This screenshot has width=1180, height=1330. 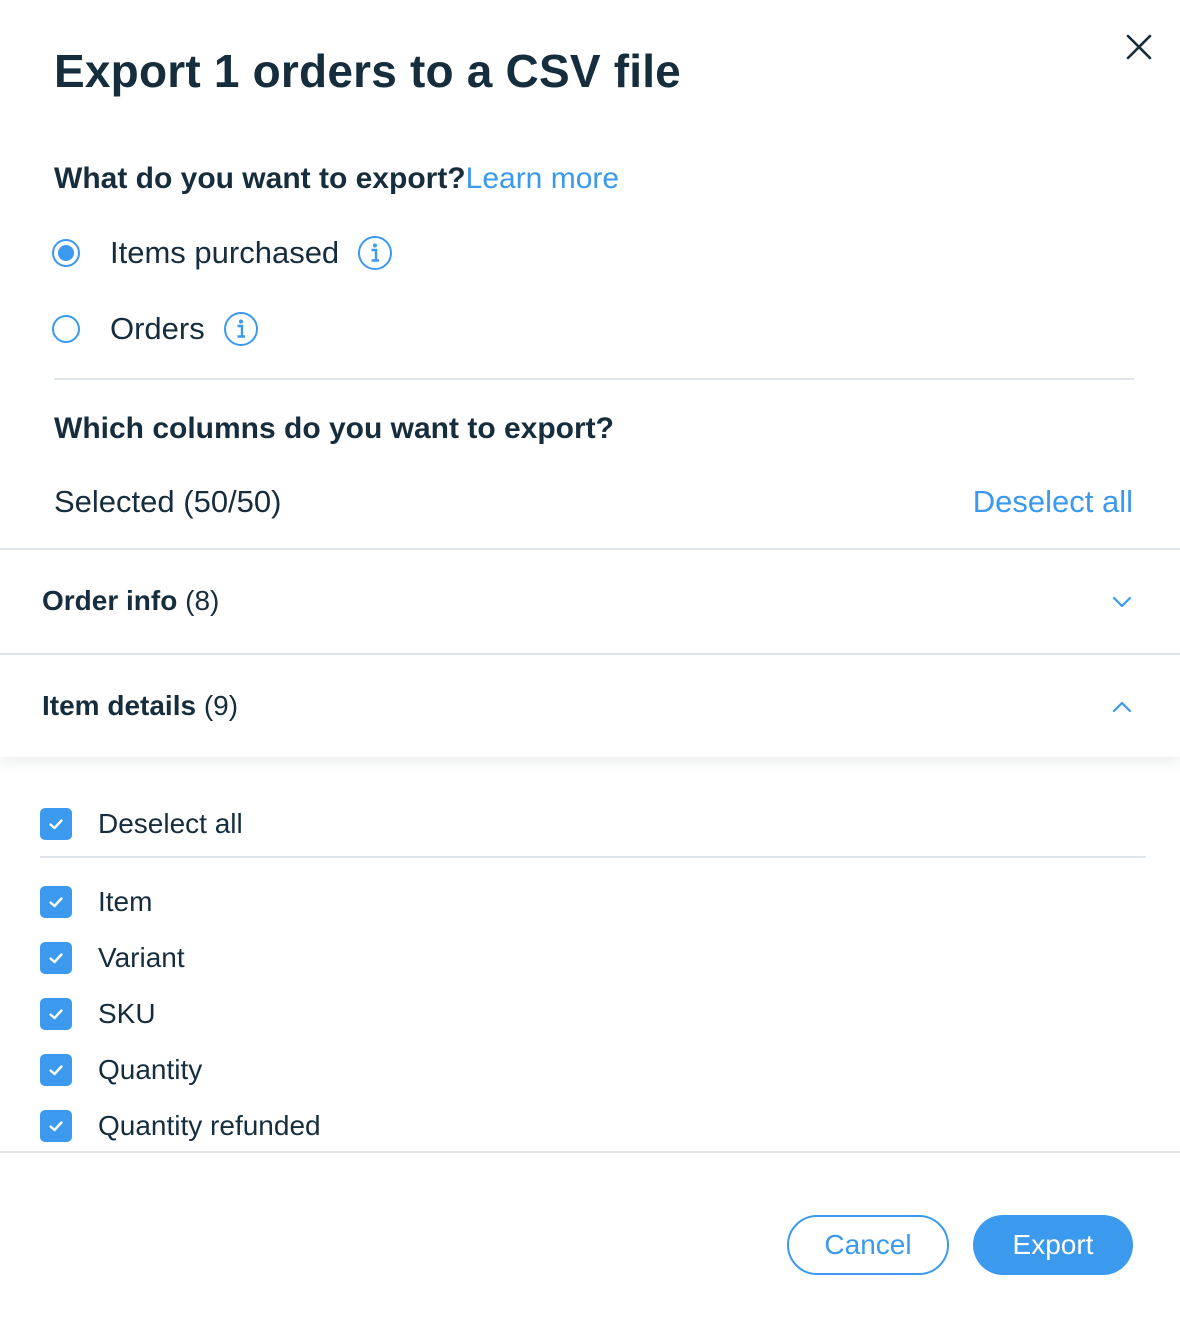 What do you see at coordinates (150, 1069) in the screenshot?
I see `checkbox-label: Quantity` at bounding box center [150, 1069].